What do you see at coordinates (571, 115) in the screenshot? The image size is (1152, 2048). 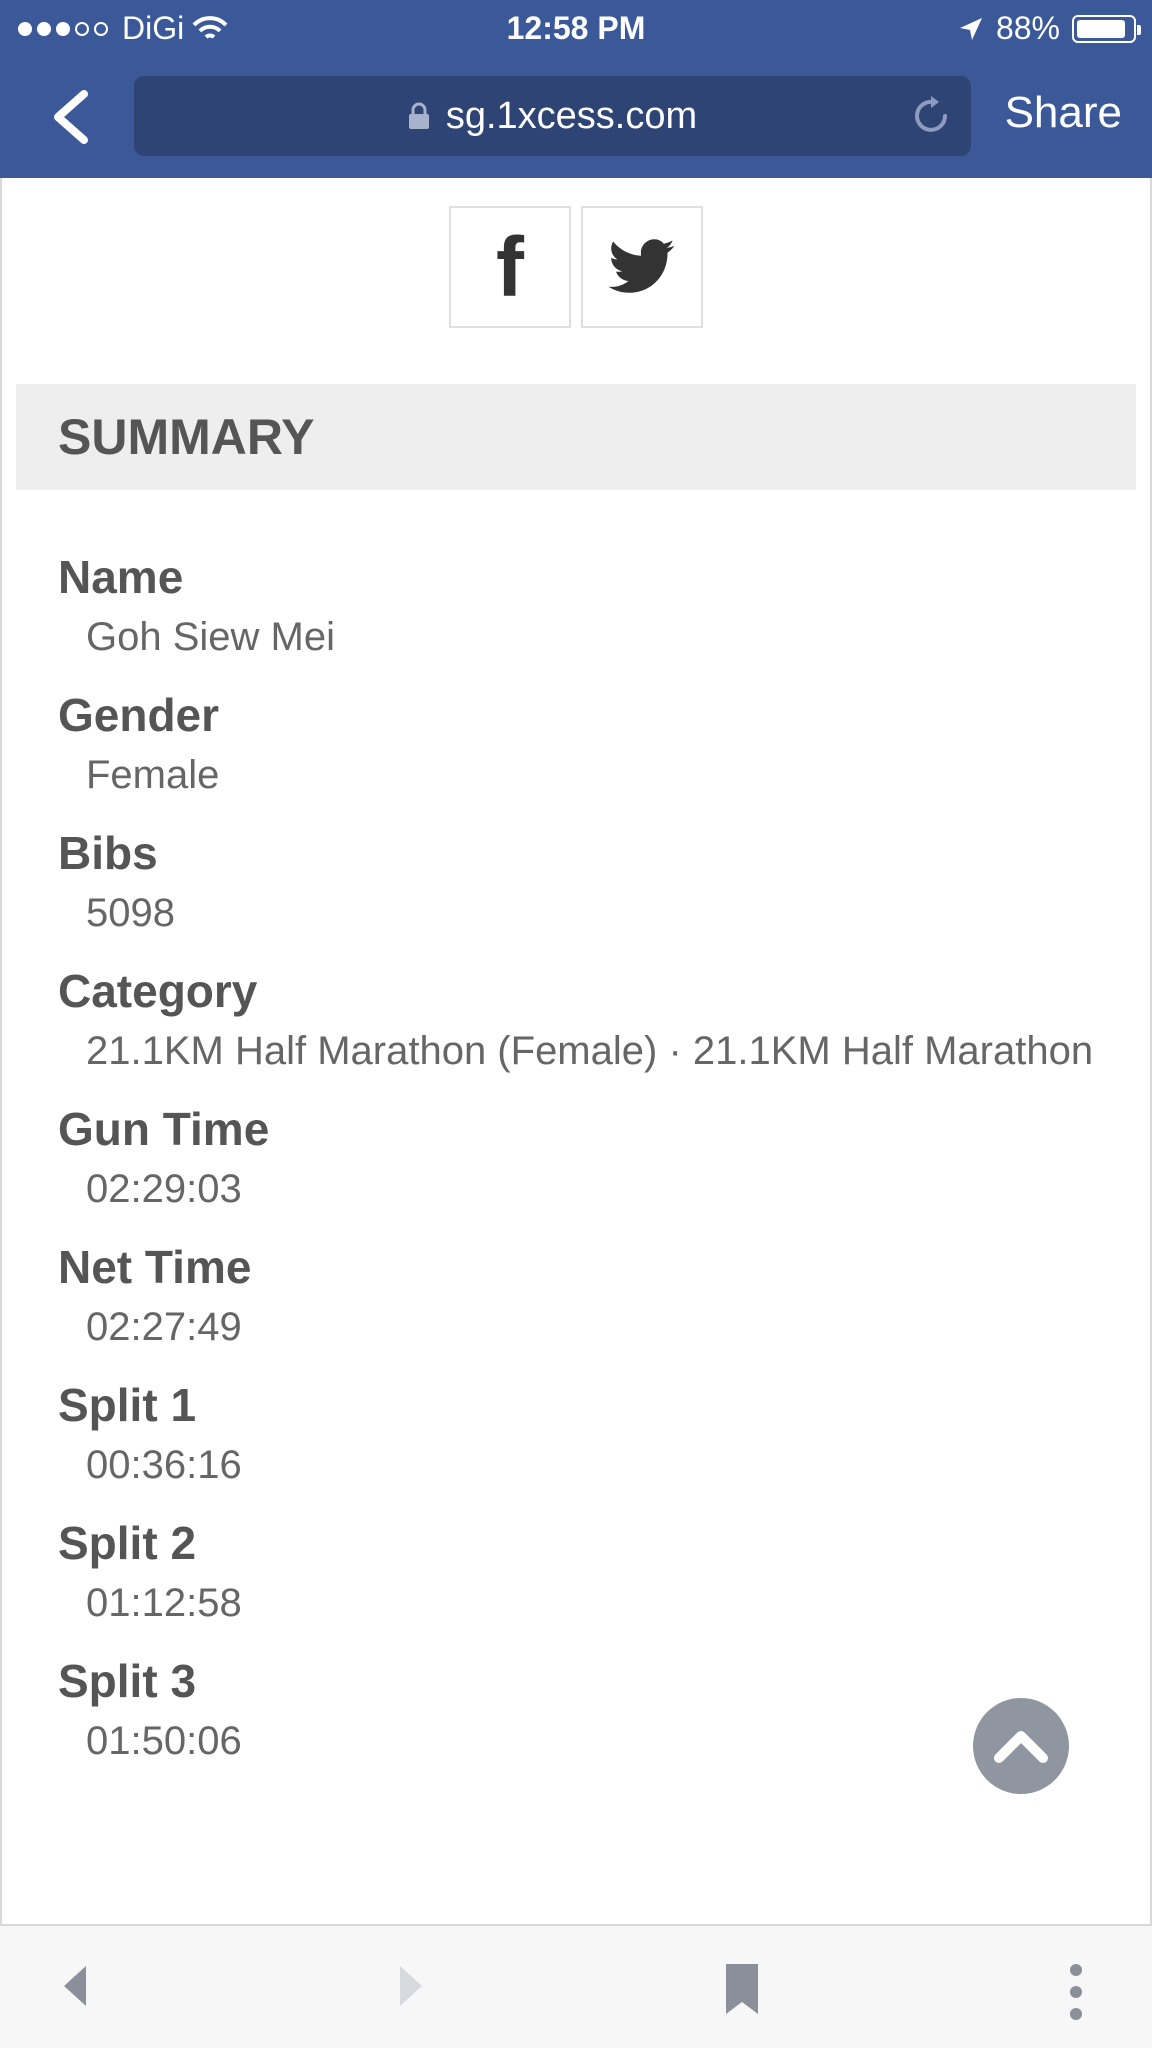 I see `url-text: sg.1xcess.com` at bounding box center [571, 115].